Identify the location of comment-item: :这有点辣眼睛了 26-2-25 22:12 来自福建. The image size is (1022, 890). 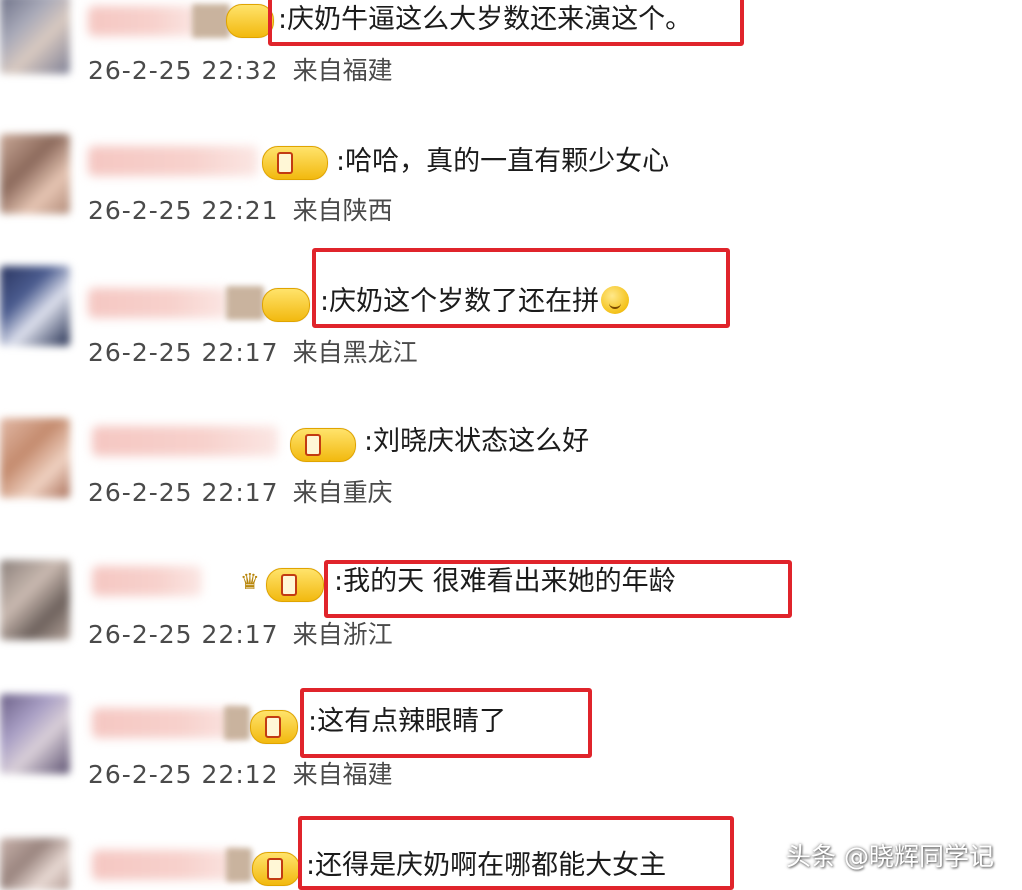
(511, 748).